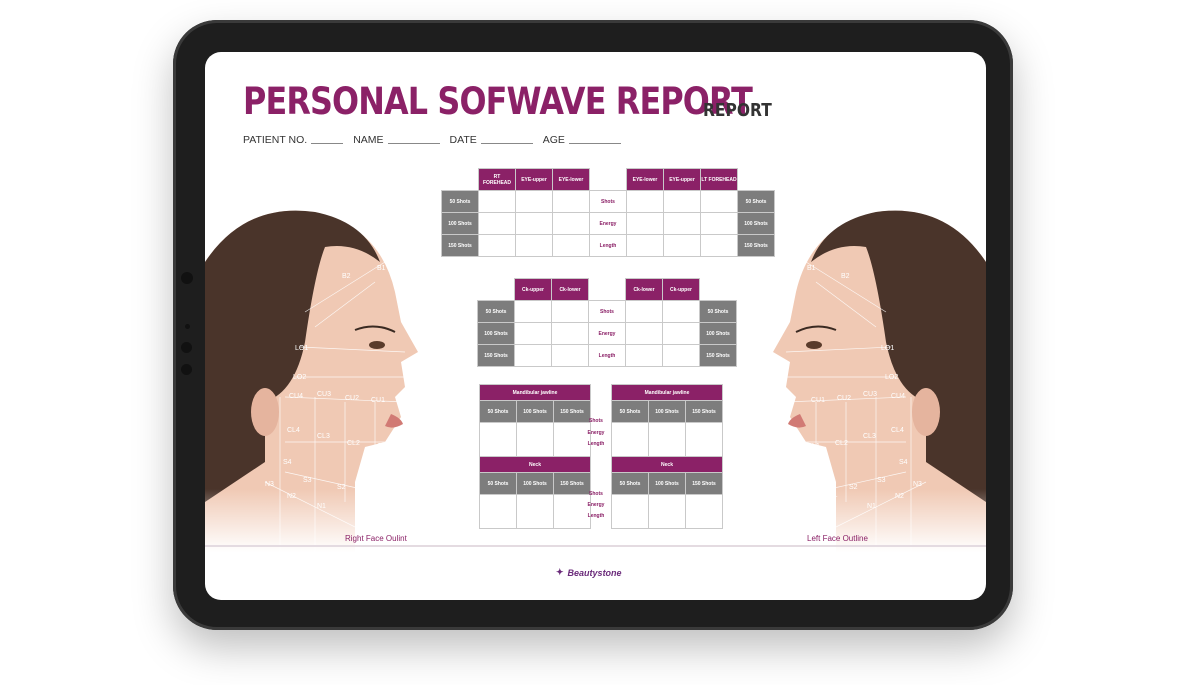 Image resolution: width=1200 pixels, height=685 pixels. I want to click on patient-fields: PATIENT NO. NAME DATE AGE, so click(432, 140).